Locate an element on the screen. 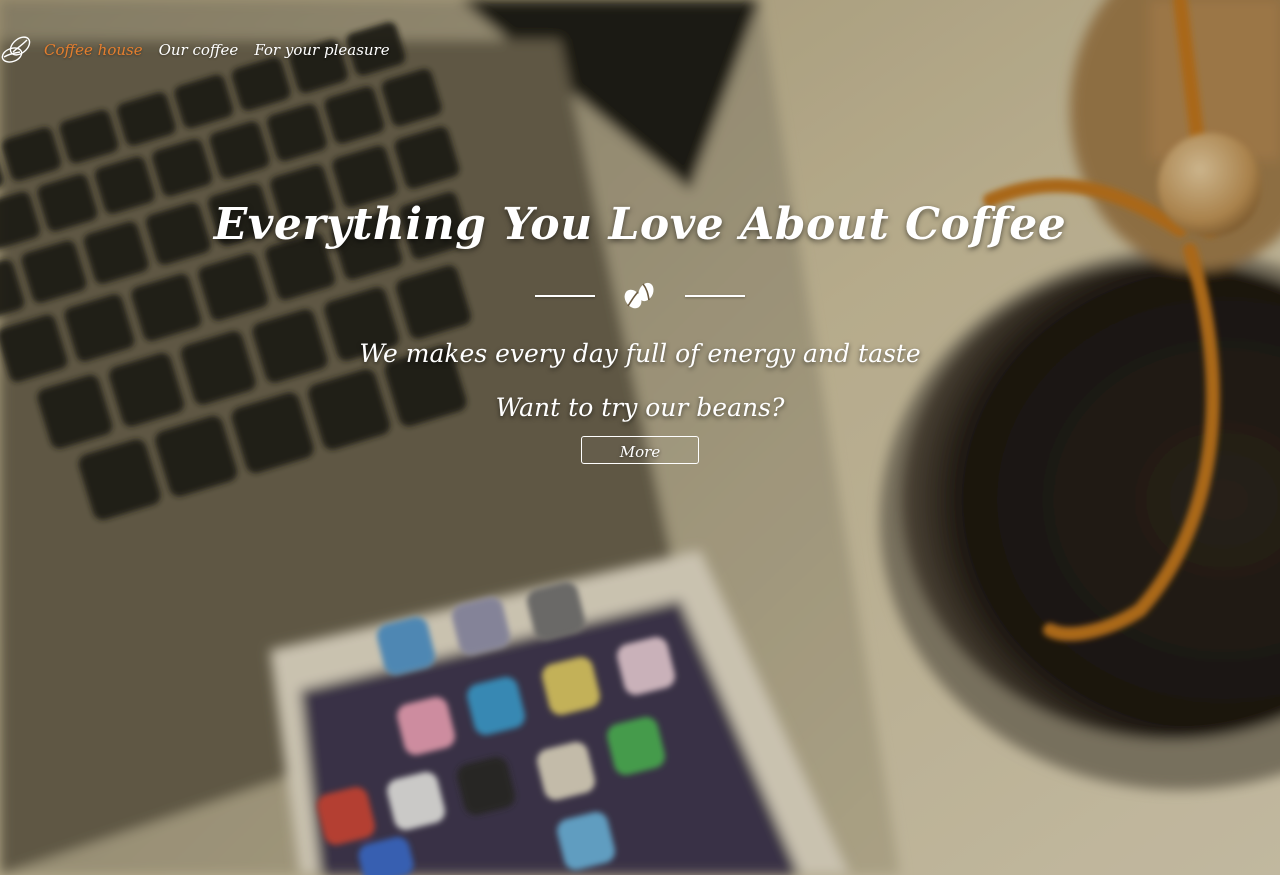 This screenshot has width=1280, height=875. nav-link-our-coffee: Our coffee is located at coordinates (199, 50).